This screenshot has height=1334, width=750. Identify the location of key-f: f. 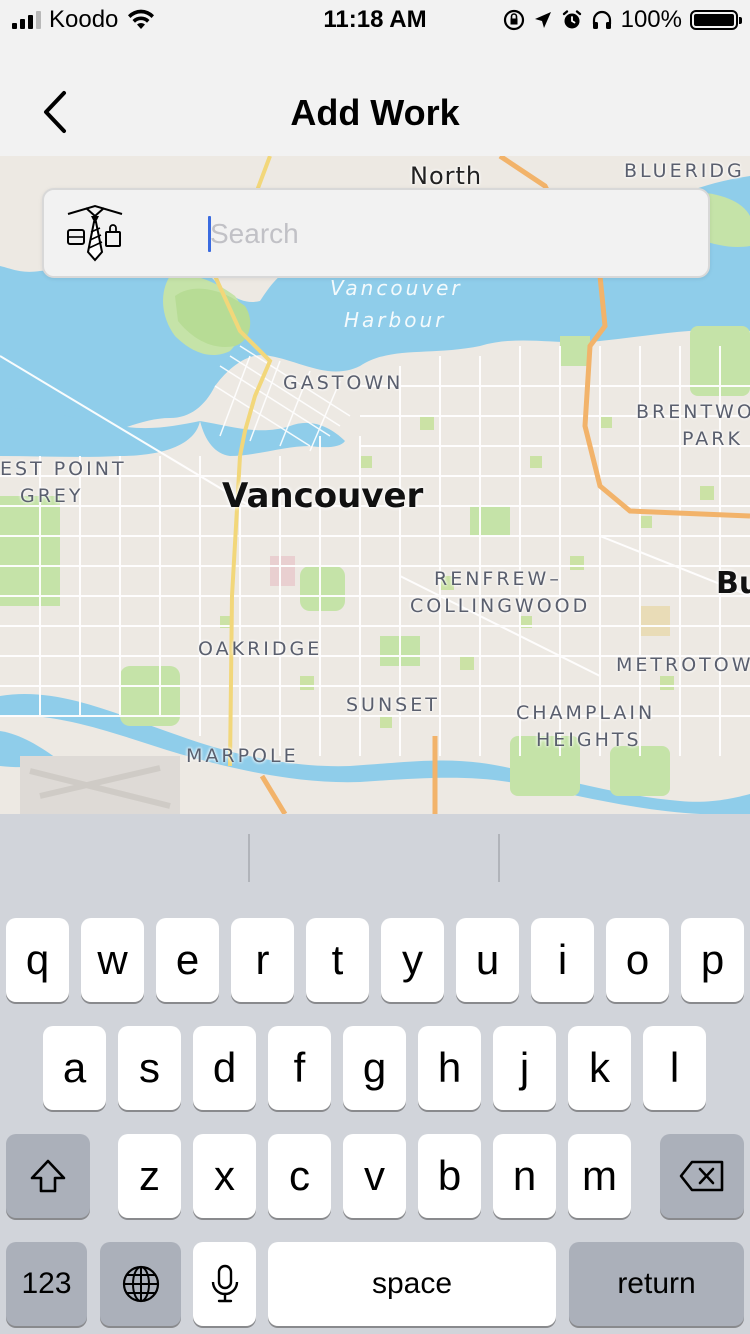
(299, 1068).